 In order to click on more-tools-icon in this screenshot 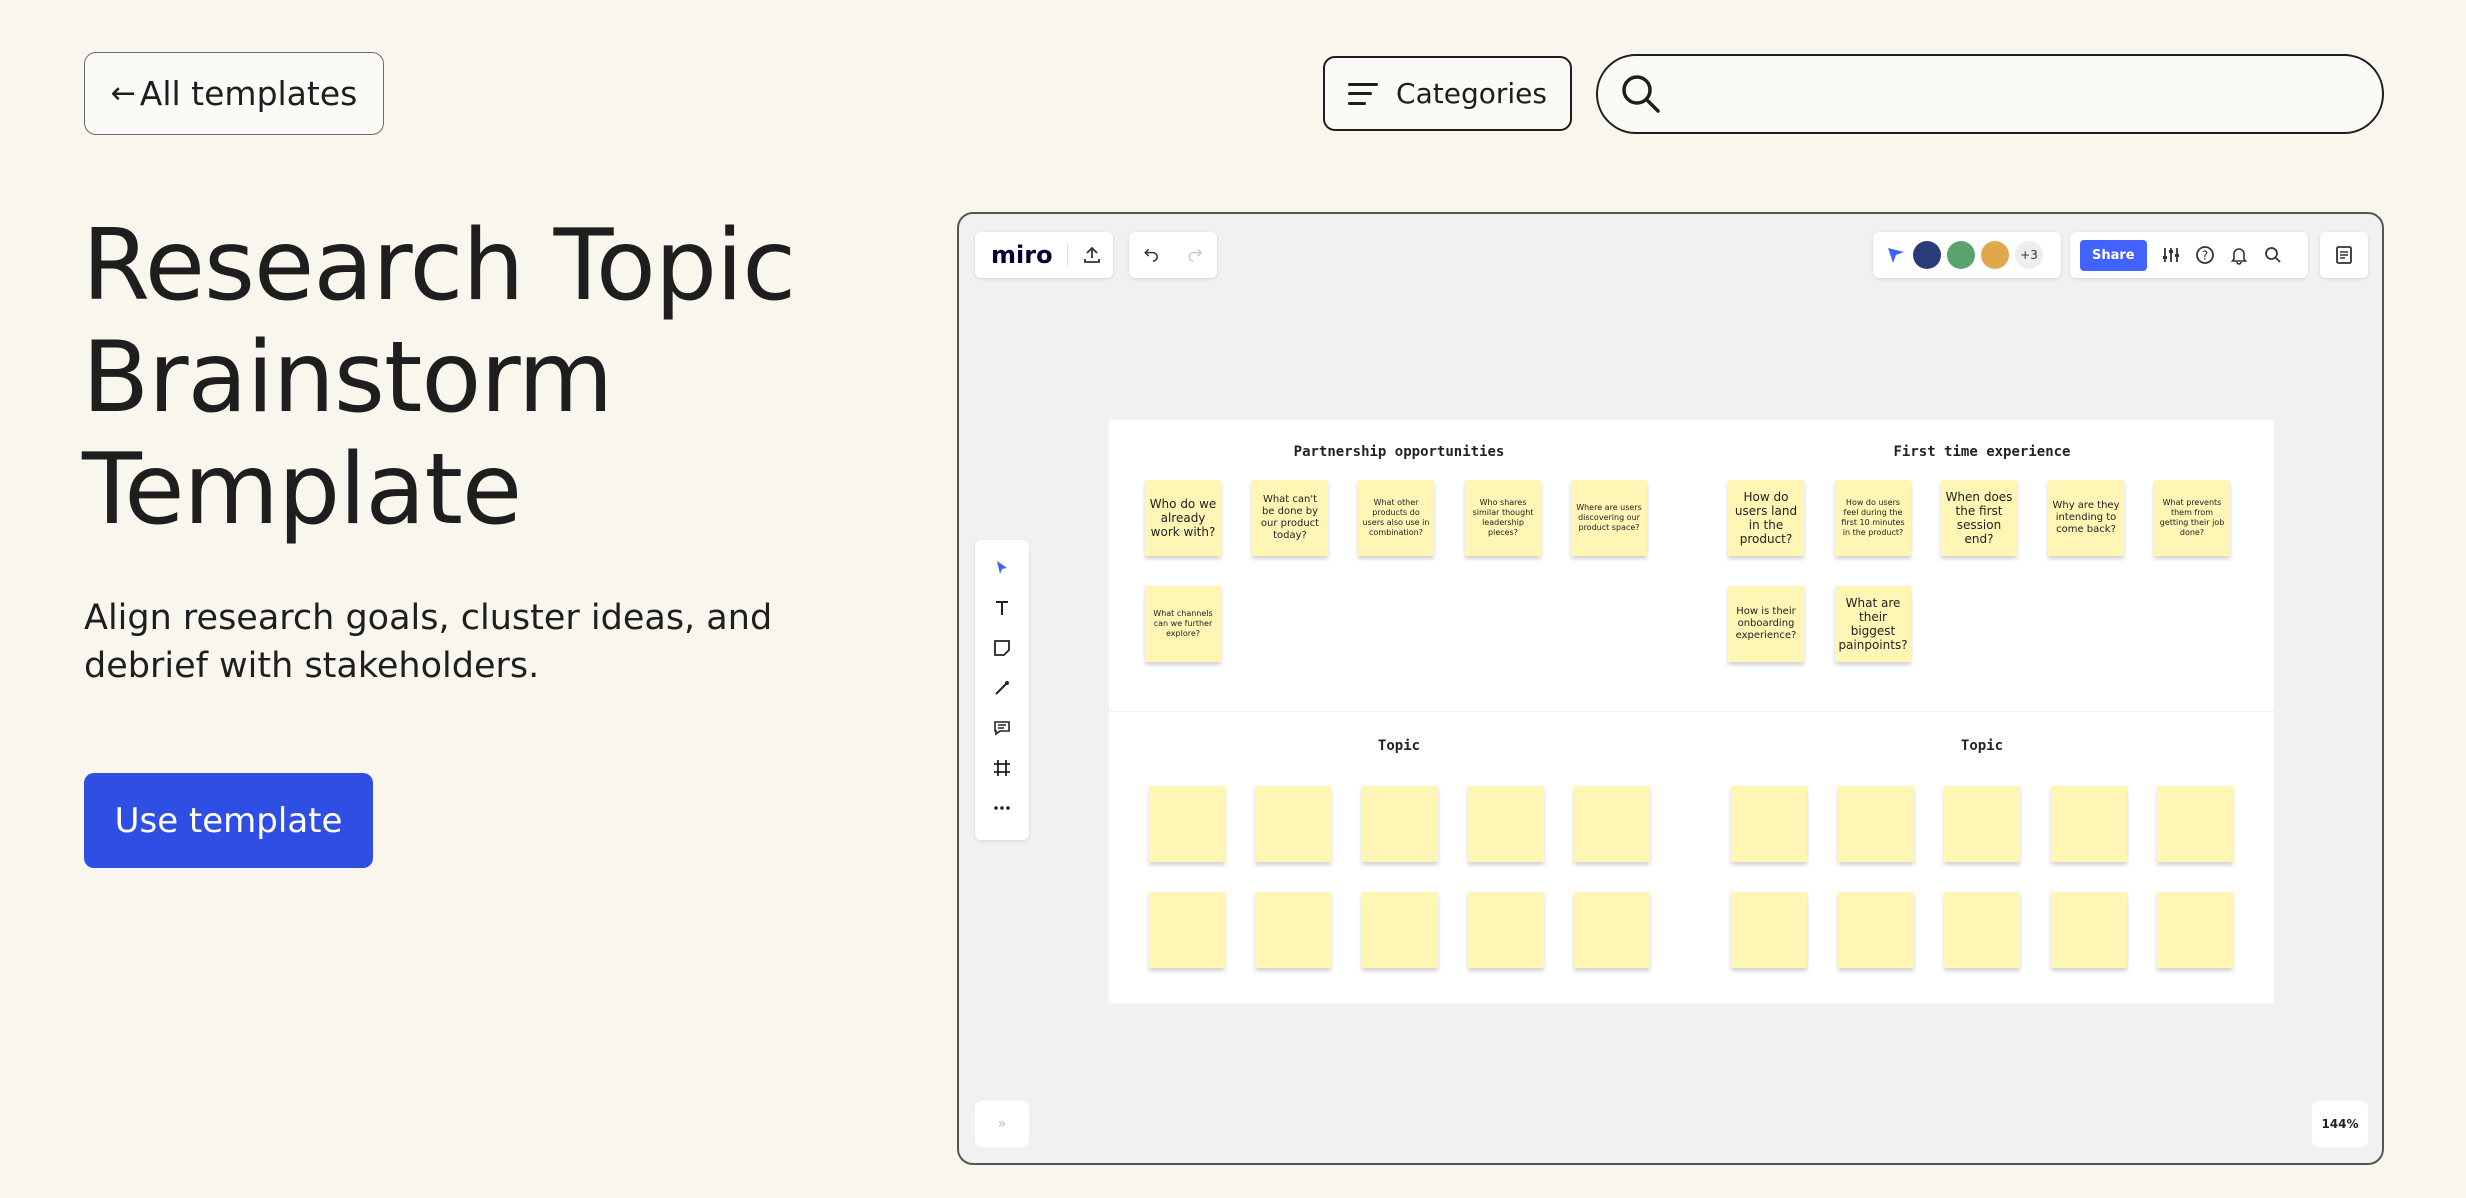, I will do `click(1002, 810)`.